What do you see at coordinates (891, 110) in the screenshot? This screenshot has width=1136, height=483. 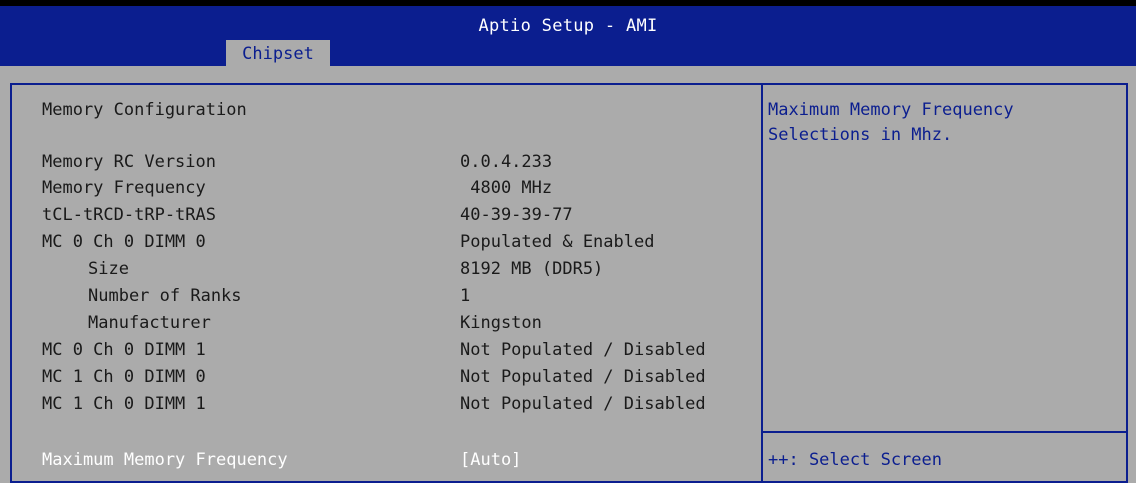 I see `help-text-line1: Maximum Memory Frequency` at bounding box center [891, 110].